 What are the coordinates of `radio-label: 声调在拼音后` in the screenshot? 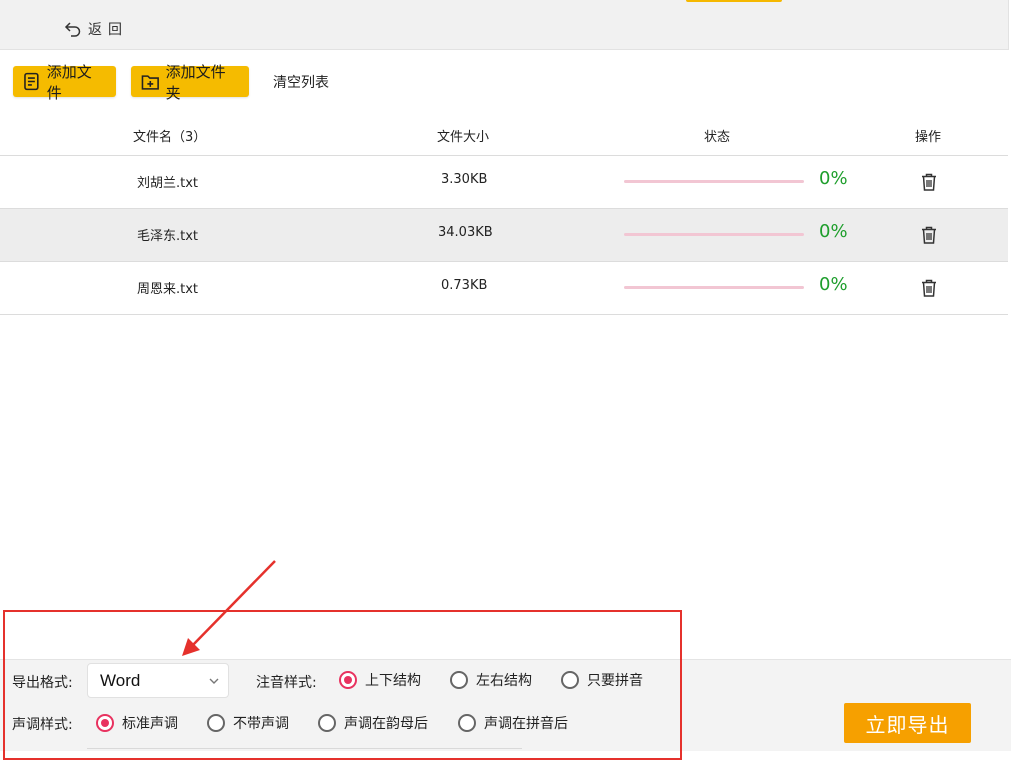 It's located at (526, 724).